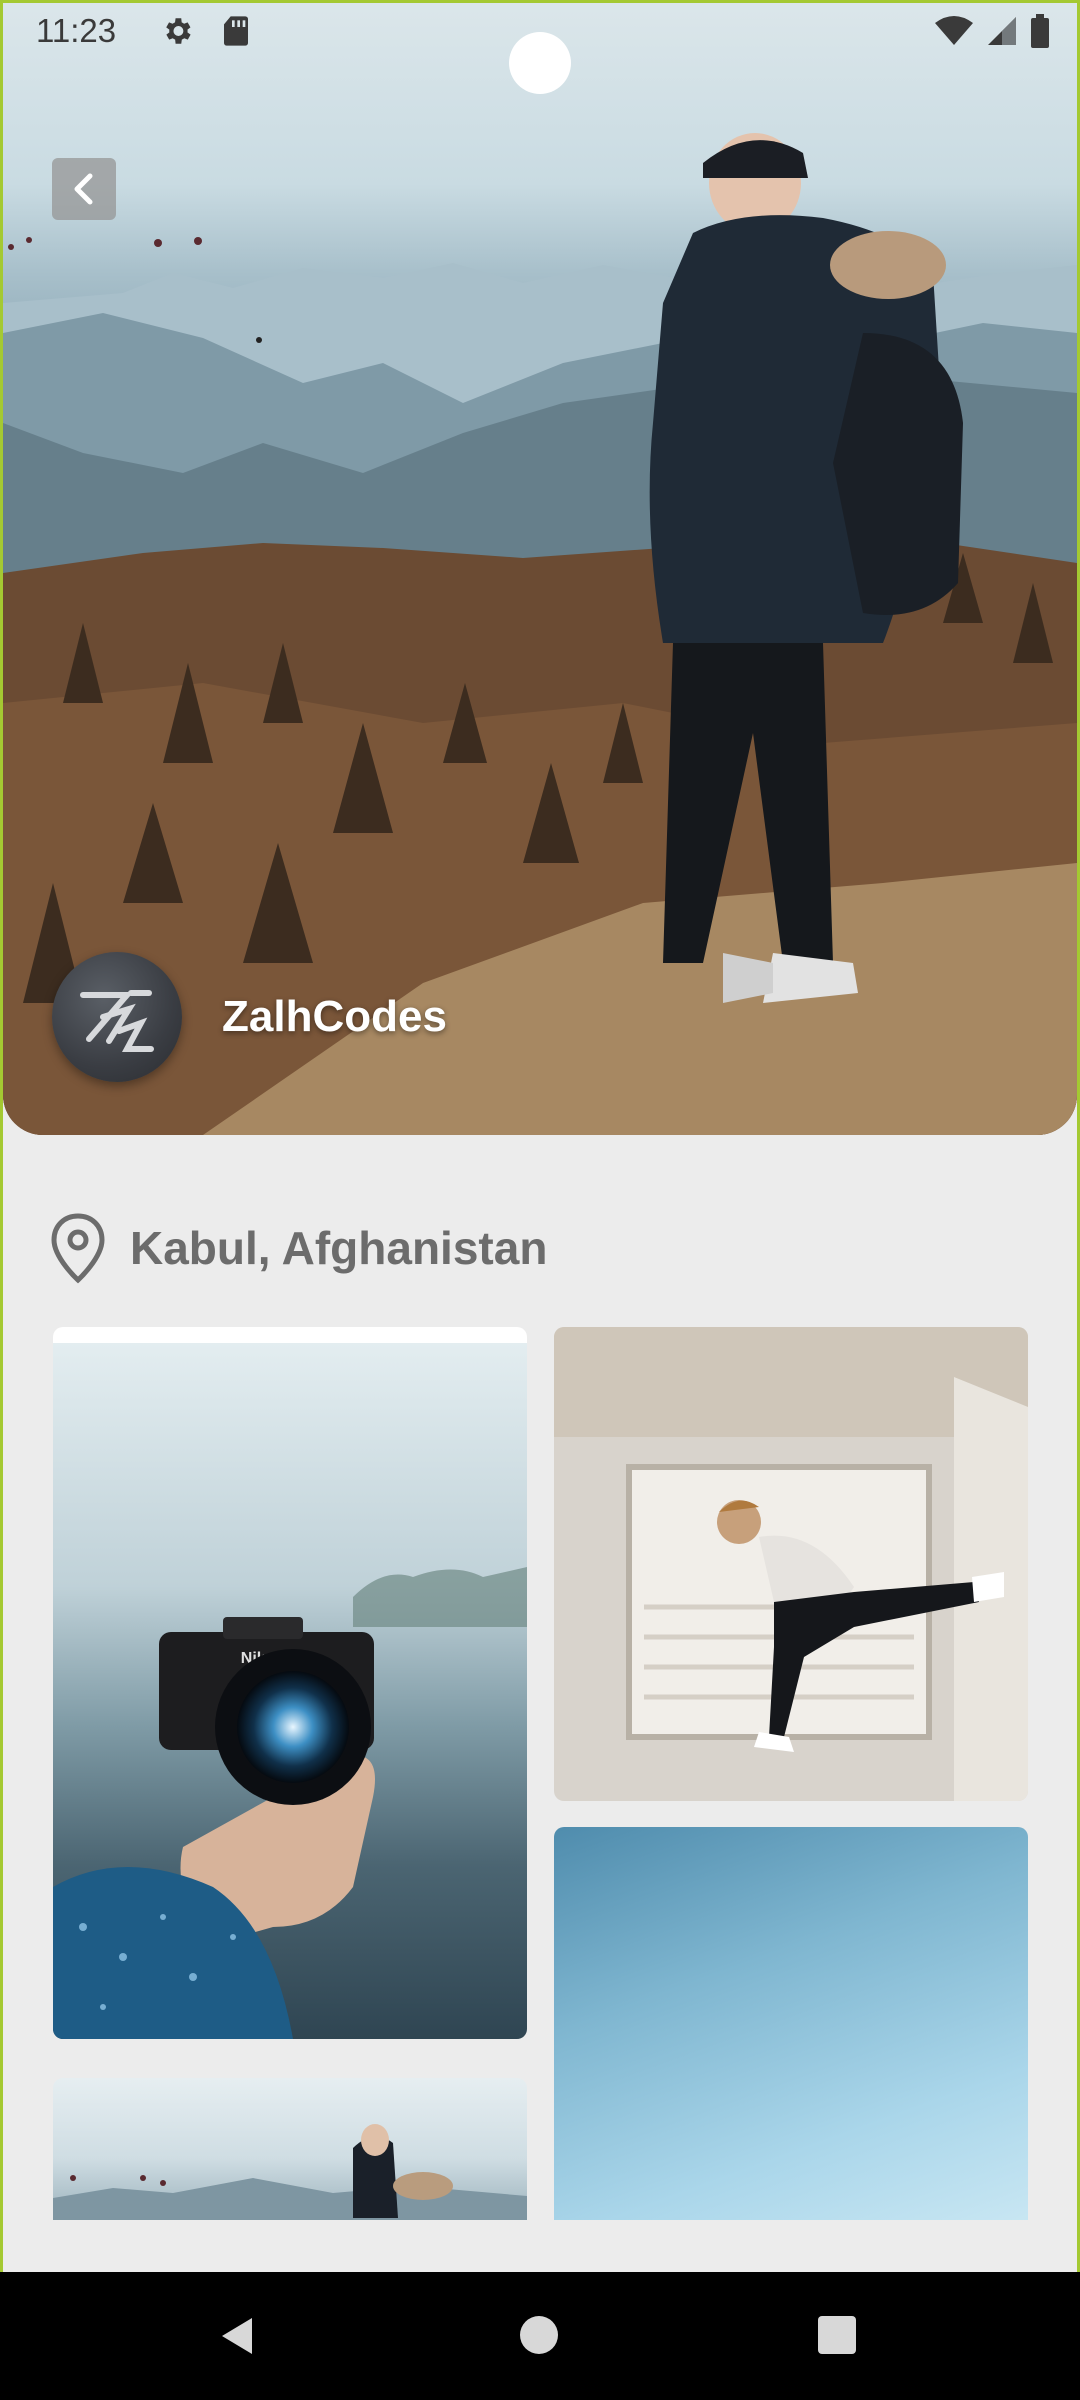 The height and width of the screenshot is (2400, 1080). Describe the element at coordinates (290, 1691) in the screenshot. I see `camera-in-hand-photo: Nikon` at that location.